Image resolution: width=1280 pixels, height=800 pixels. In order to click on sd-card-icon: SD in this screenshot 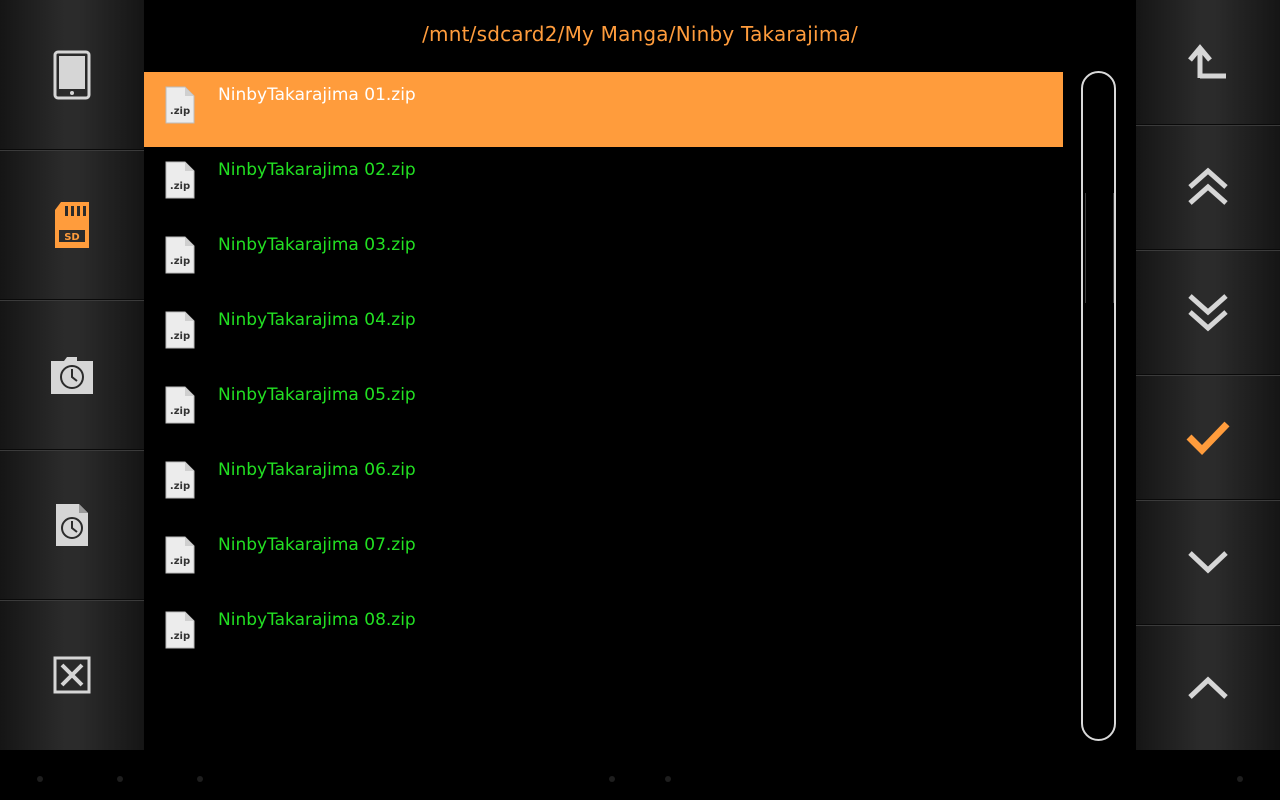, I will do `click(72, 225)`.